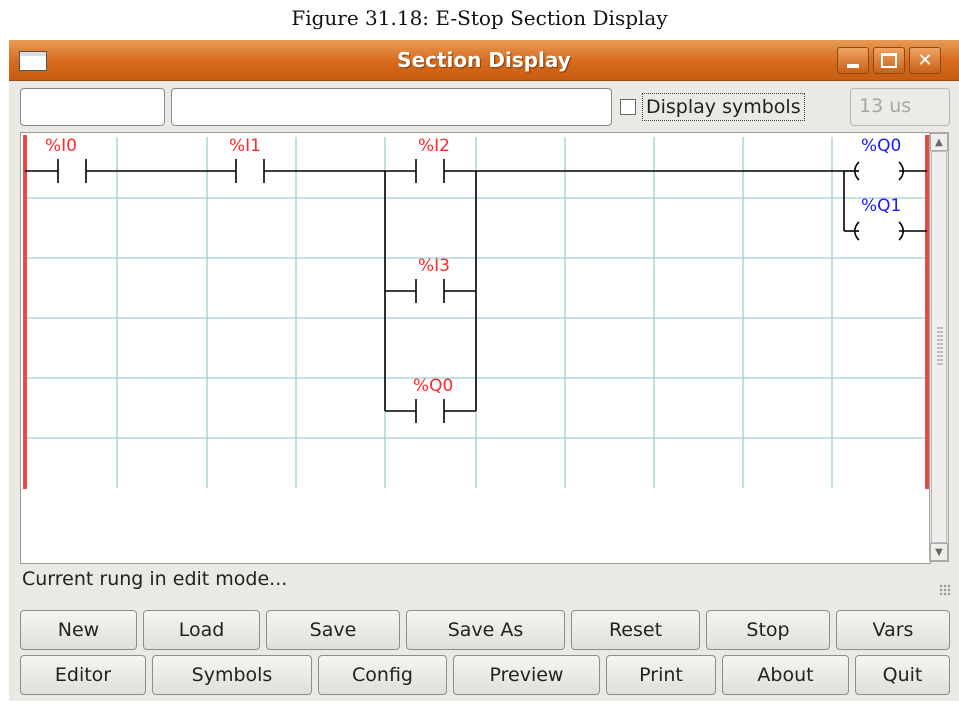 The height and width of the screenshot is (711, 959). What do you see at coordinates (939, 552) in the screenshot?
I see `scroll-down-icon: ▼` at bounding box center [939, 552].